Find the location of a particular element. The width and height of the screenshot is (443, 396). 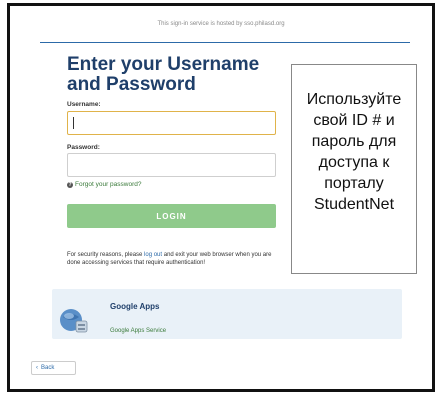

logout-link: log out is located at coordinates (153, 255).